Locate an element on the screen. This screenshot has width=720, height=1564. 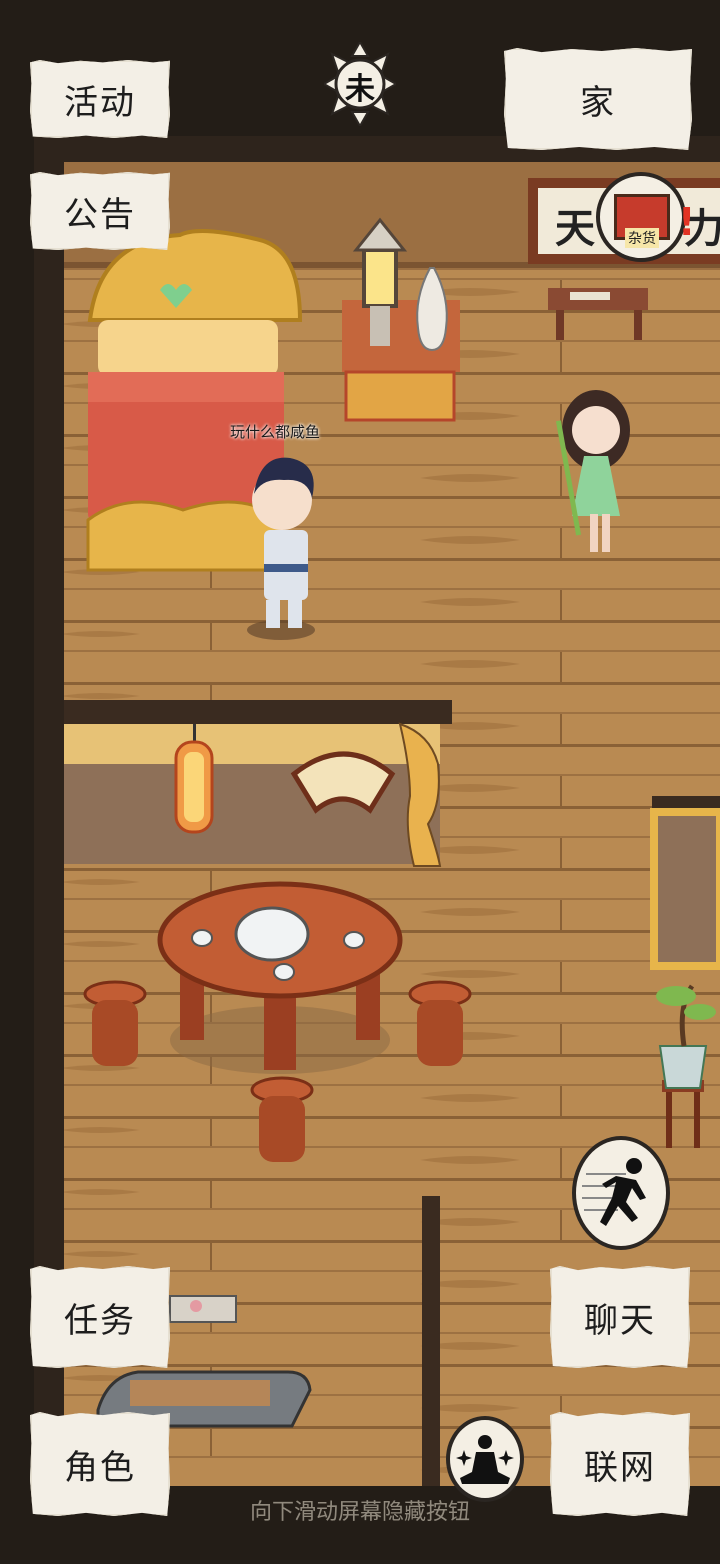
meditate-button is located at coordinates (485, 1459).